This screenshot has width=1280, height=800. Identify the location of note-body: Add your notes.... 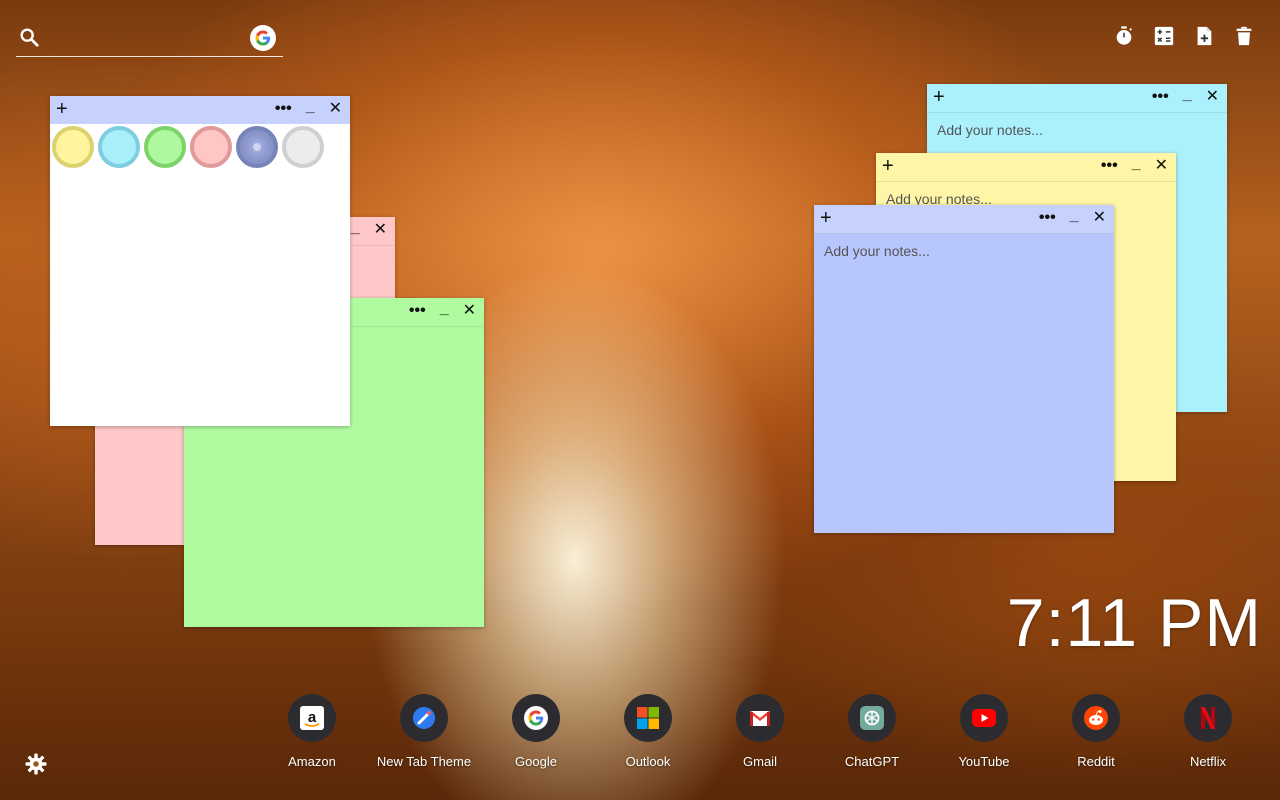
(964, 383).